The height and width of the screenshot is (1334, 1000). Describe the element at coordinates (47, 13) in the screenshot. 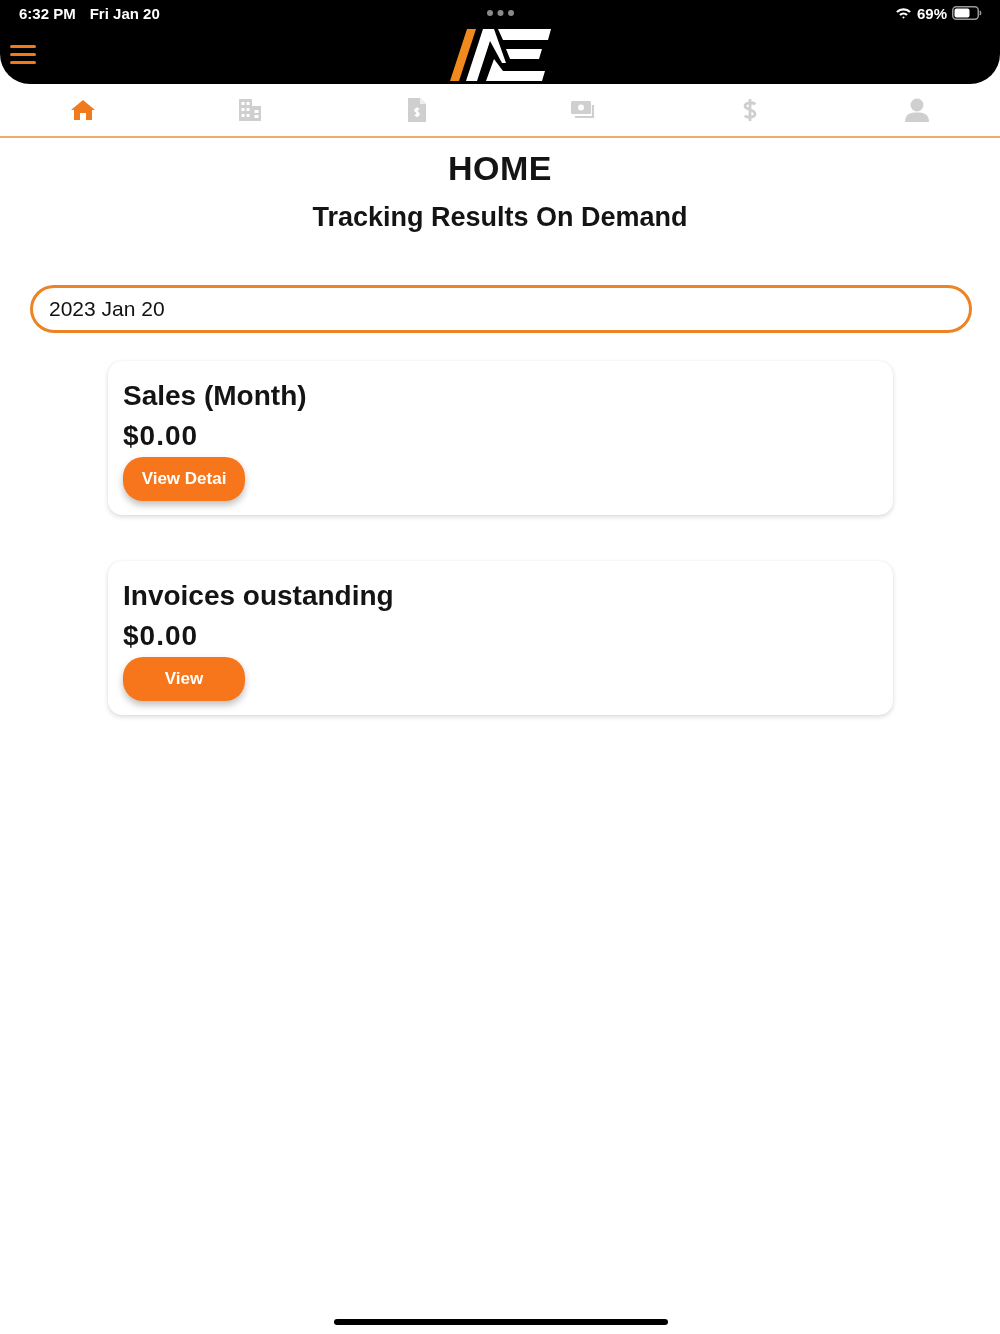

I see `status-time: 6:32 PM` at that location.